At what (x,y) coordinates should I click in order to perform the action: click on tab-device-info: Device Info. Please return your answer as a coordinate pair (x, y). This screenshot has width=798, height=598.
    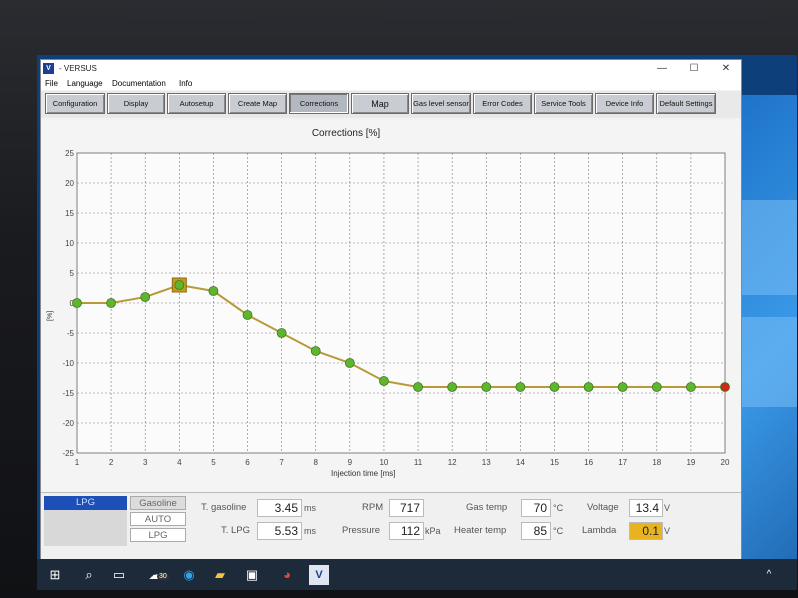
    Looking at the image, I should click on (624, 103).